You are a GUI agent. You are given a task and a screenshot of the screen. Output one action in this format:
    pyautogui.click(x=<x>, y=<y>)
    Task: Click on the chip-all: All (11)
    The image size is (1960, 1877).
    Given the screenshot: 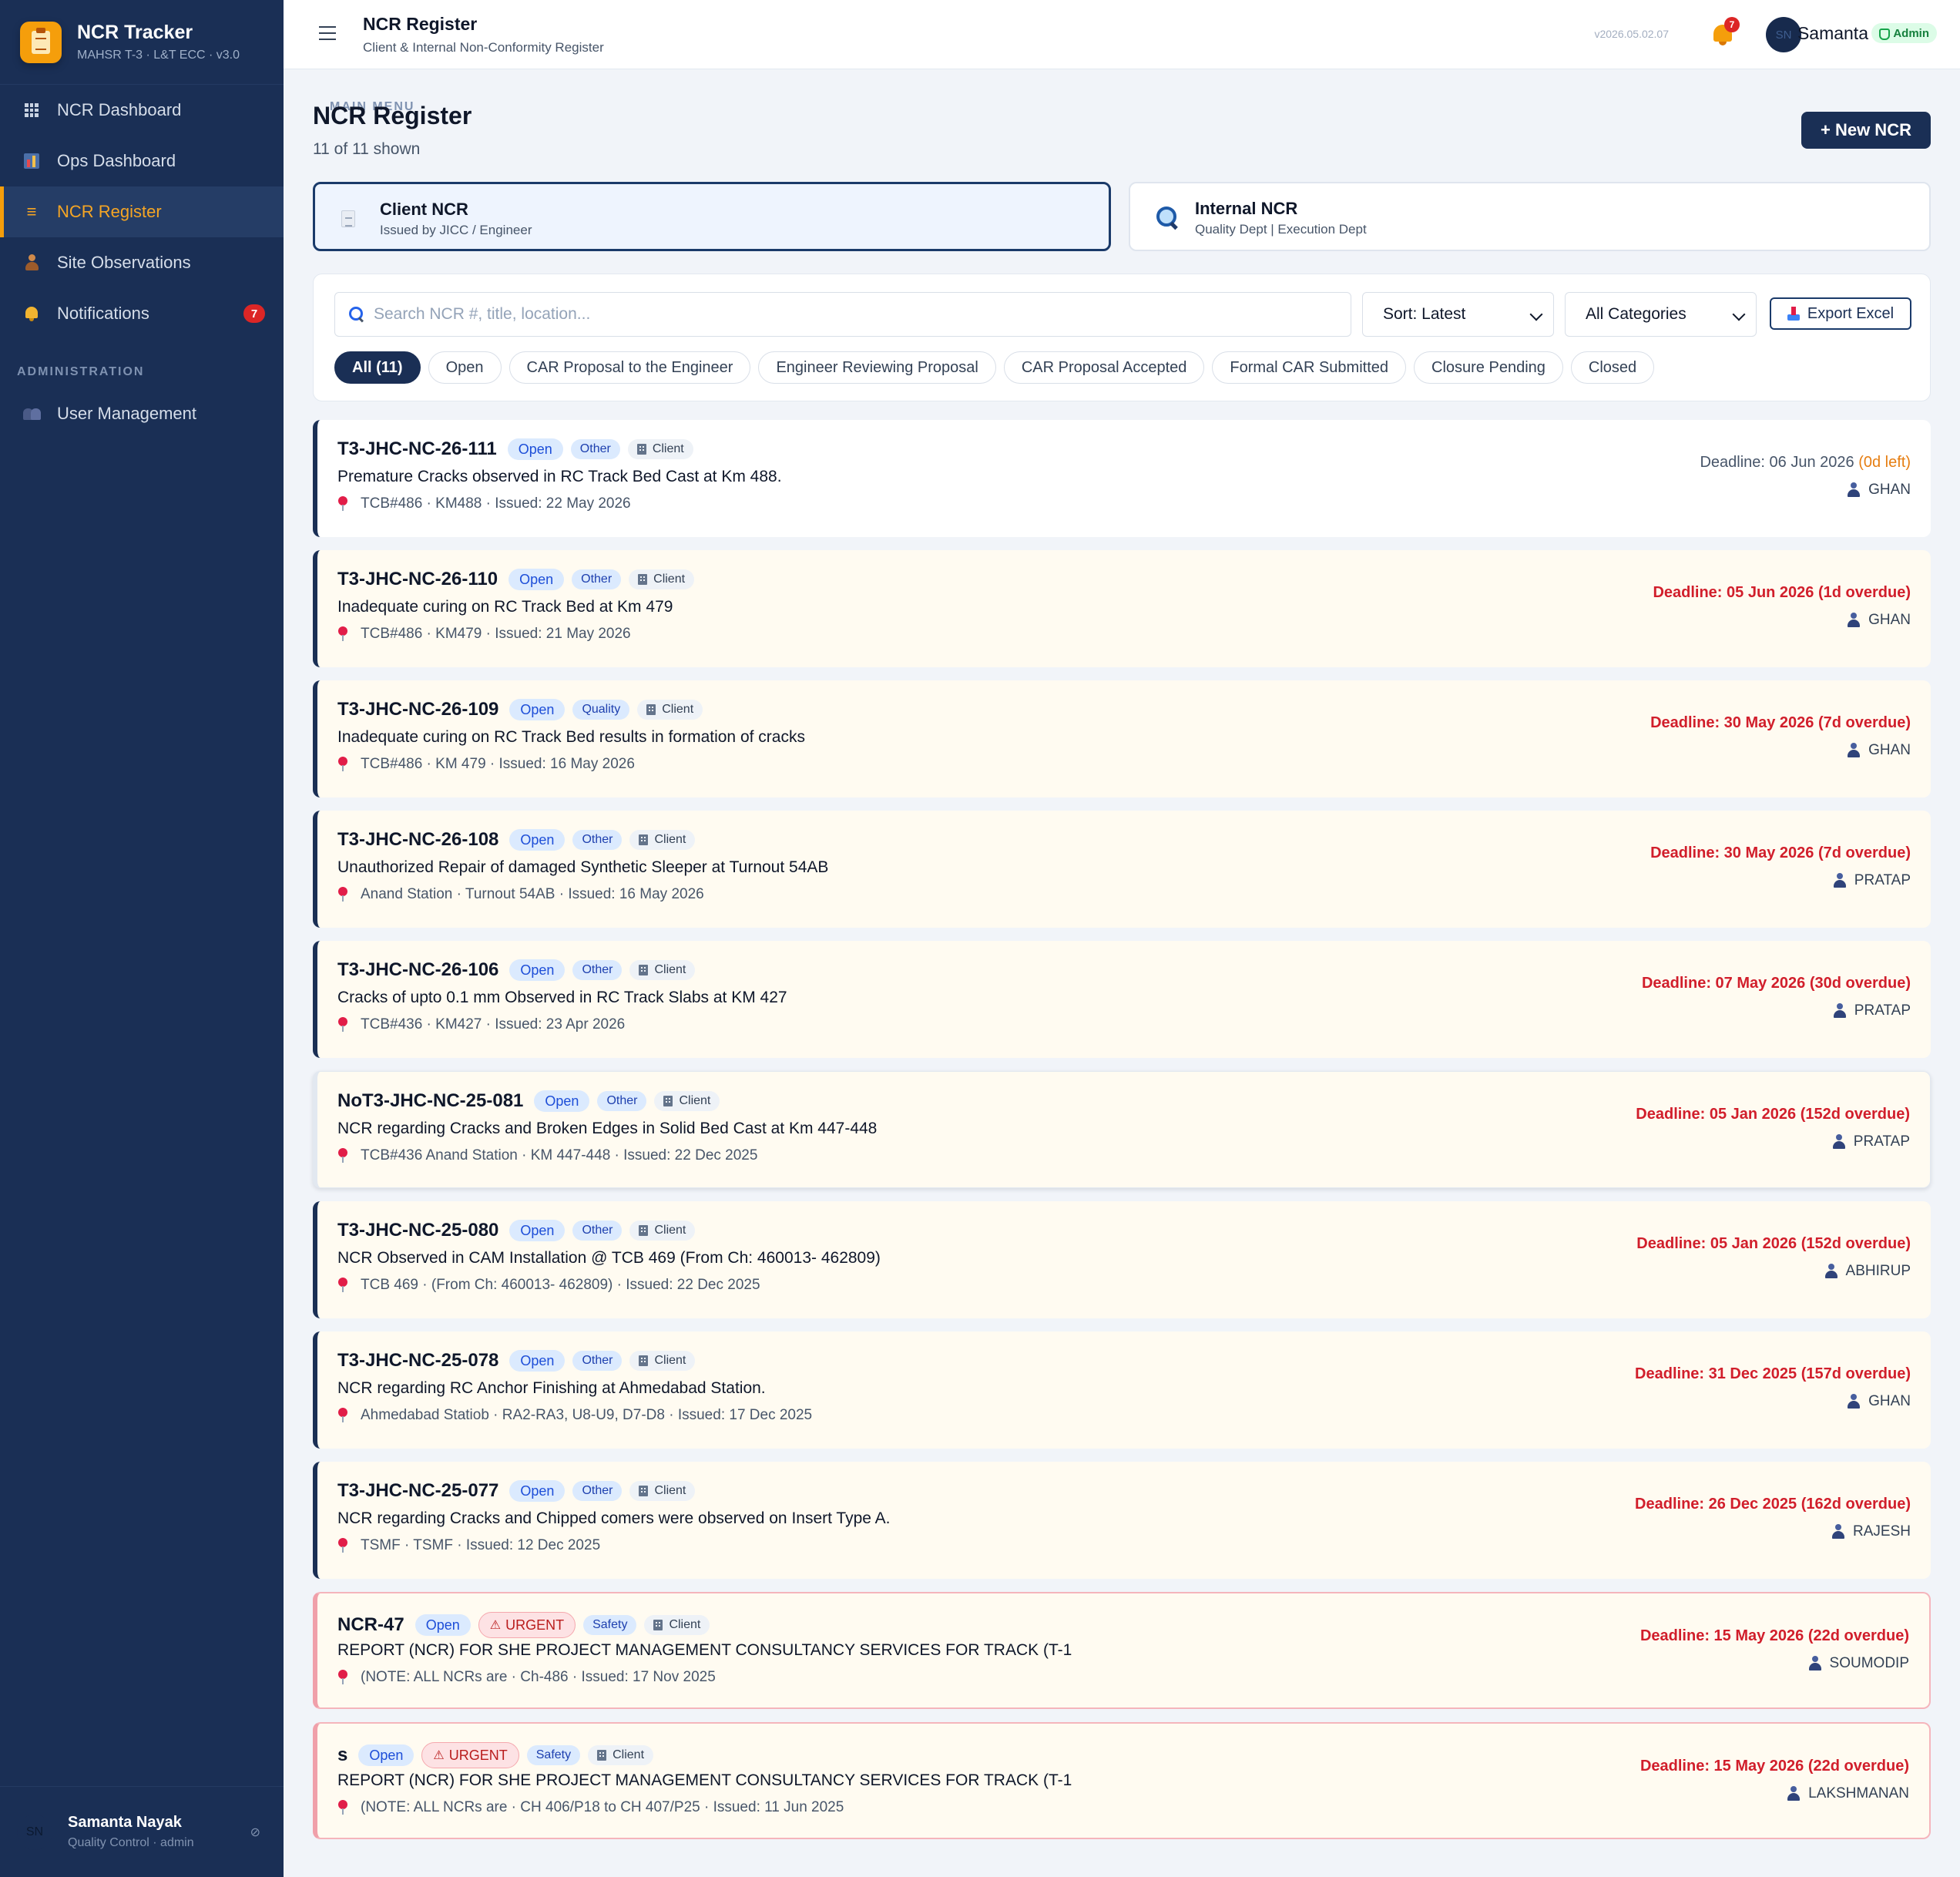 What is the action you would take?
    pyautogui.click(x=378, y=367)
    